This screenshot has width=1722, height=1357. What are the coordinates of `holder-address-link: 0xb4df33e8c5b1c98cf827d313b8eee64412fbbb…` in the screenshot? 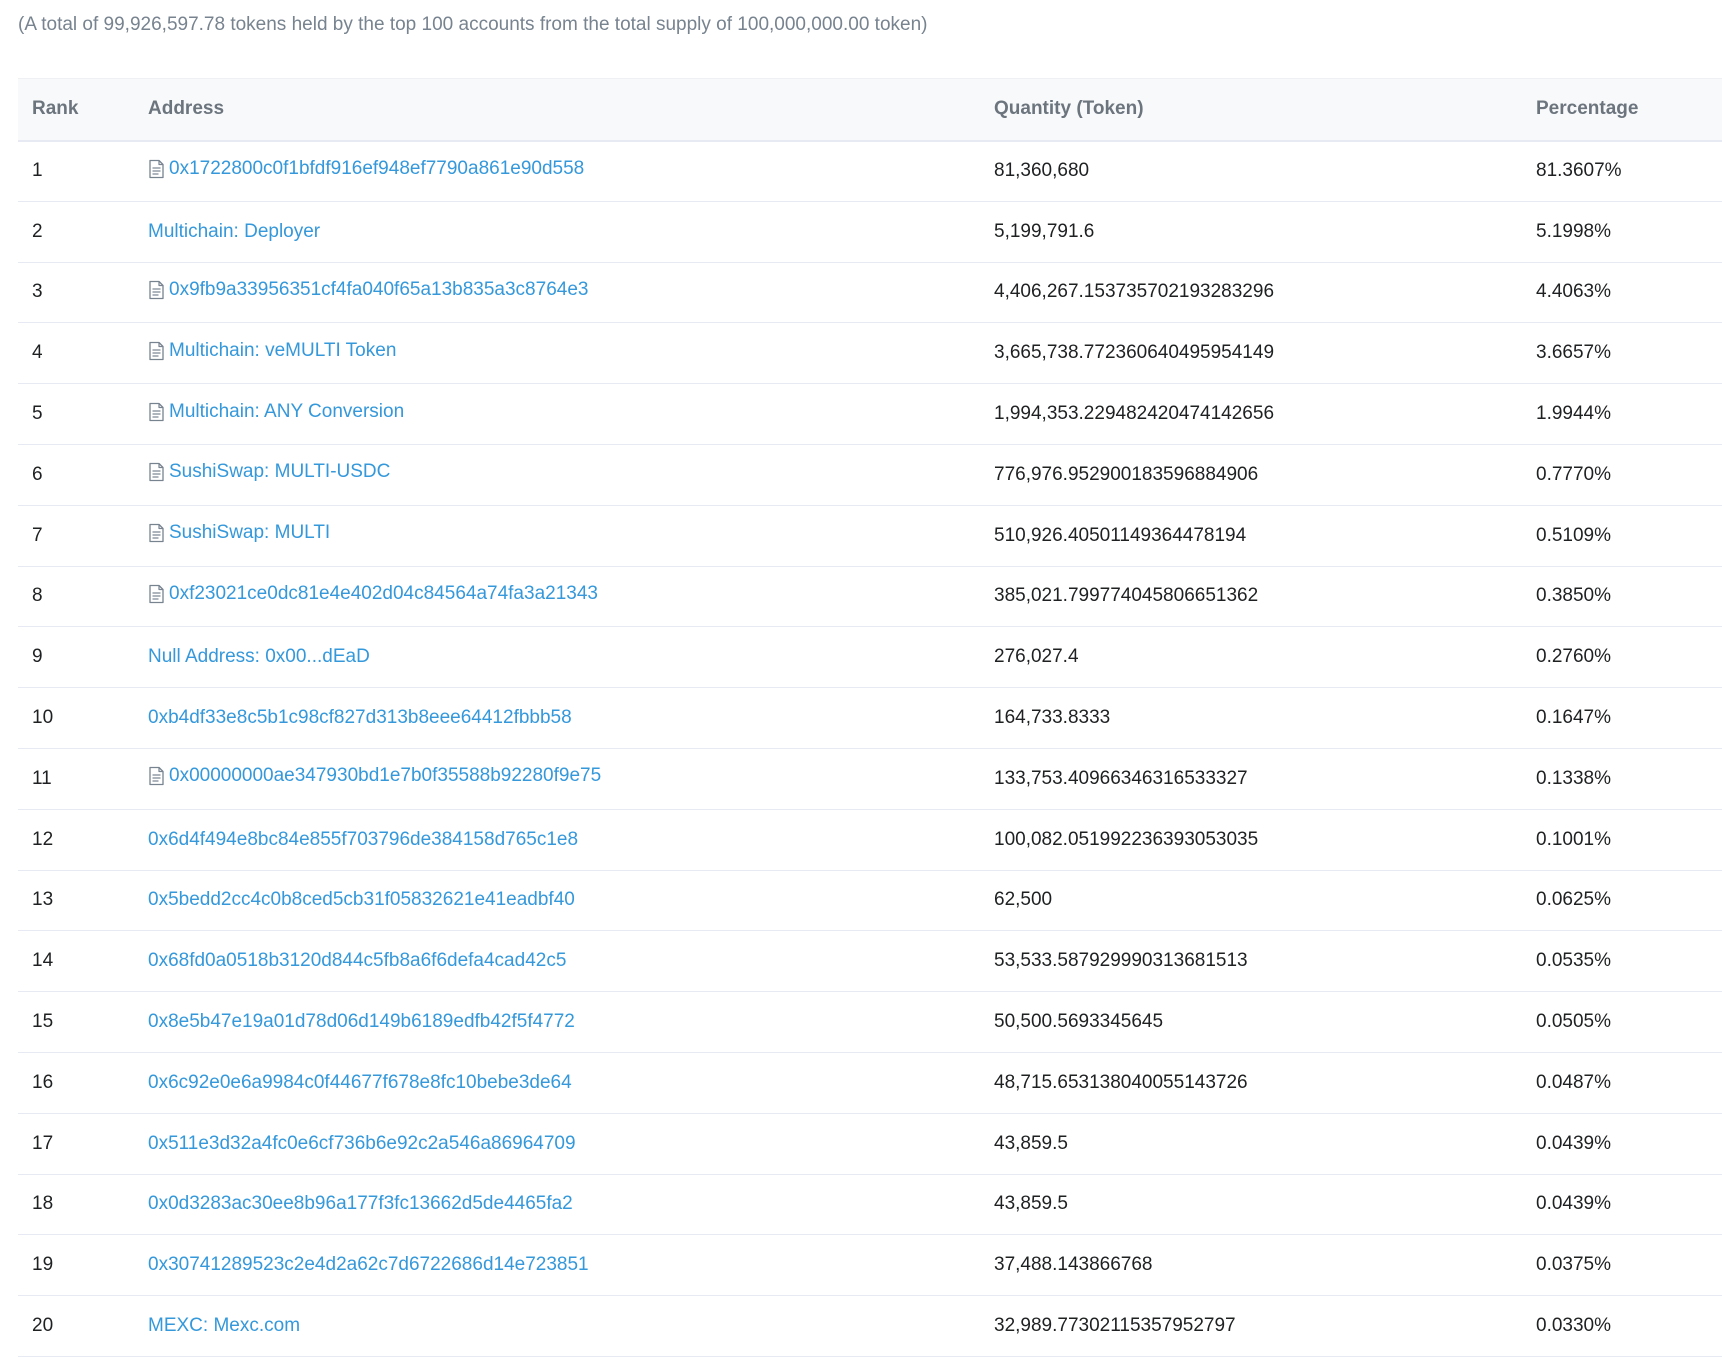 It's located at (360, 718).